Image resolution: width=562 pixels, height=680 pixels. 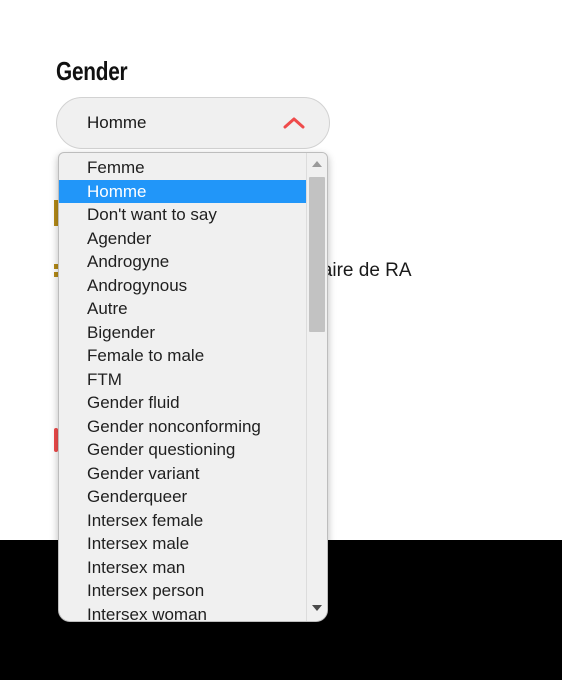 I want to click on listbox-scrollbar, so click(x=316, y=387).